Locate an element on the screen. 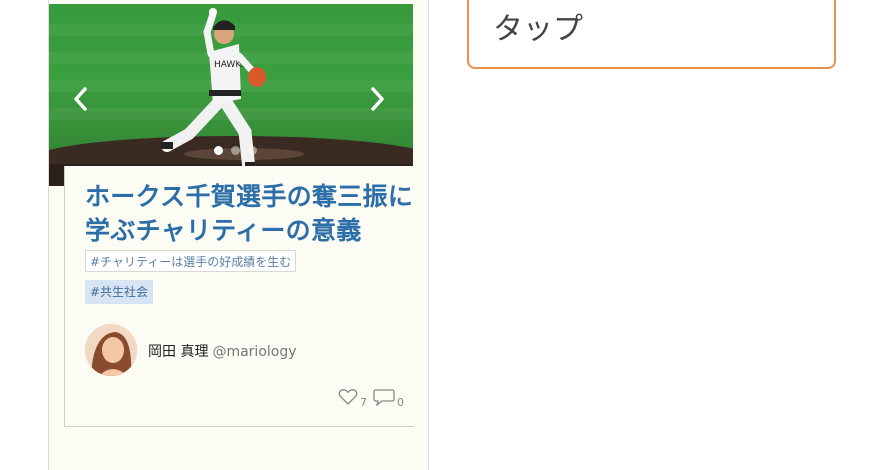  tap-label: タップ is located at coordinates (538, 29).